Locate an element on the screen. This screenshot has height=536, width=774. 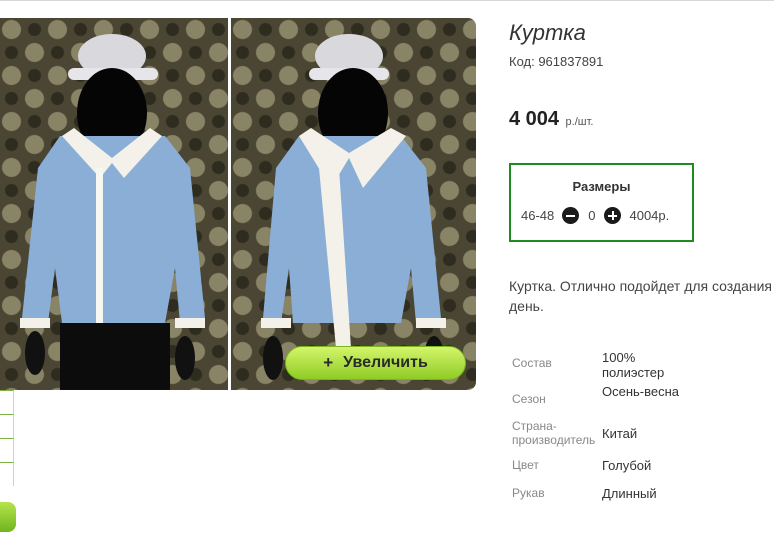
sizes-heading: Размеры is located at coordinates (601, 186).